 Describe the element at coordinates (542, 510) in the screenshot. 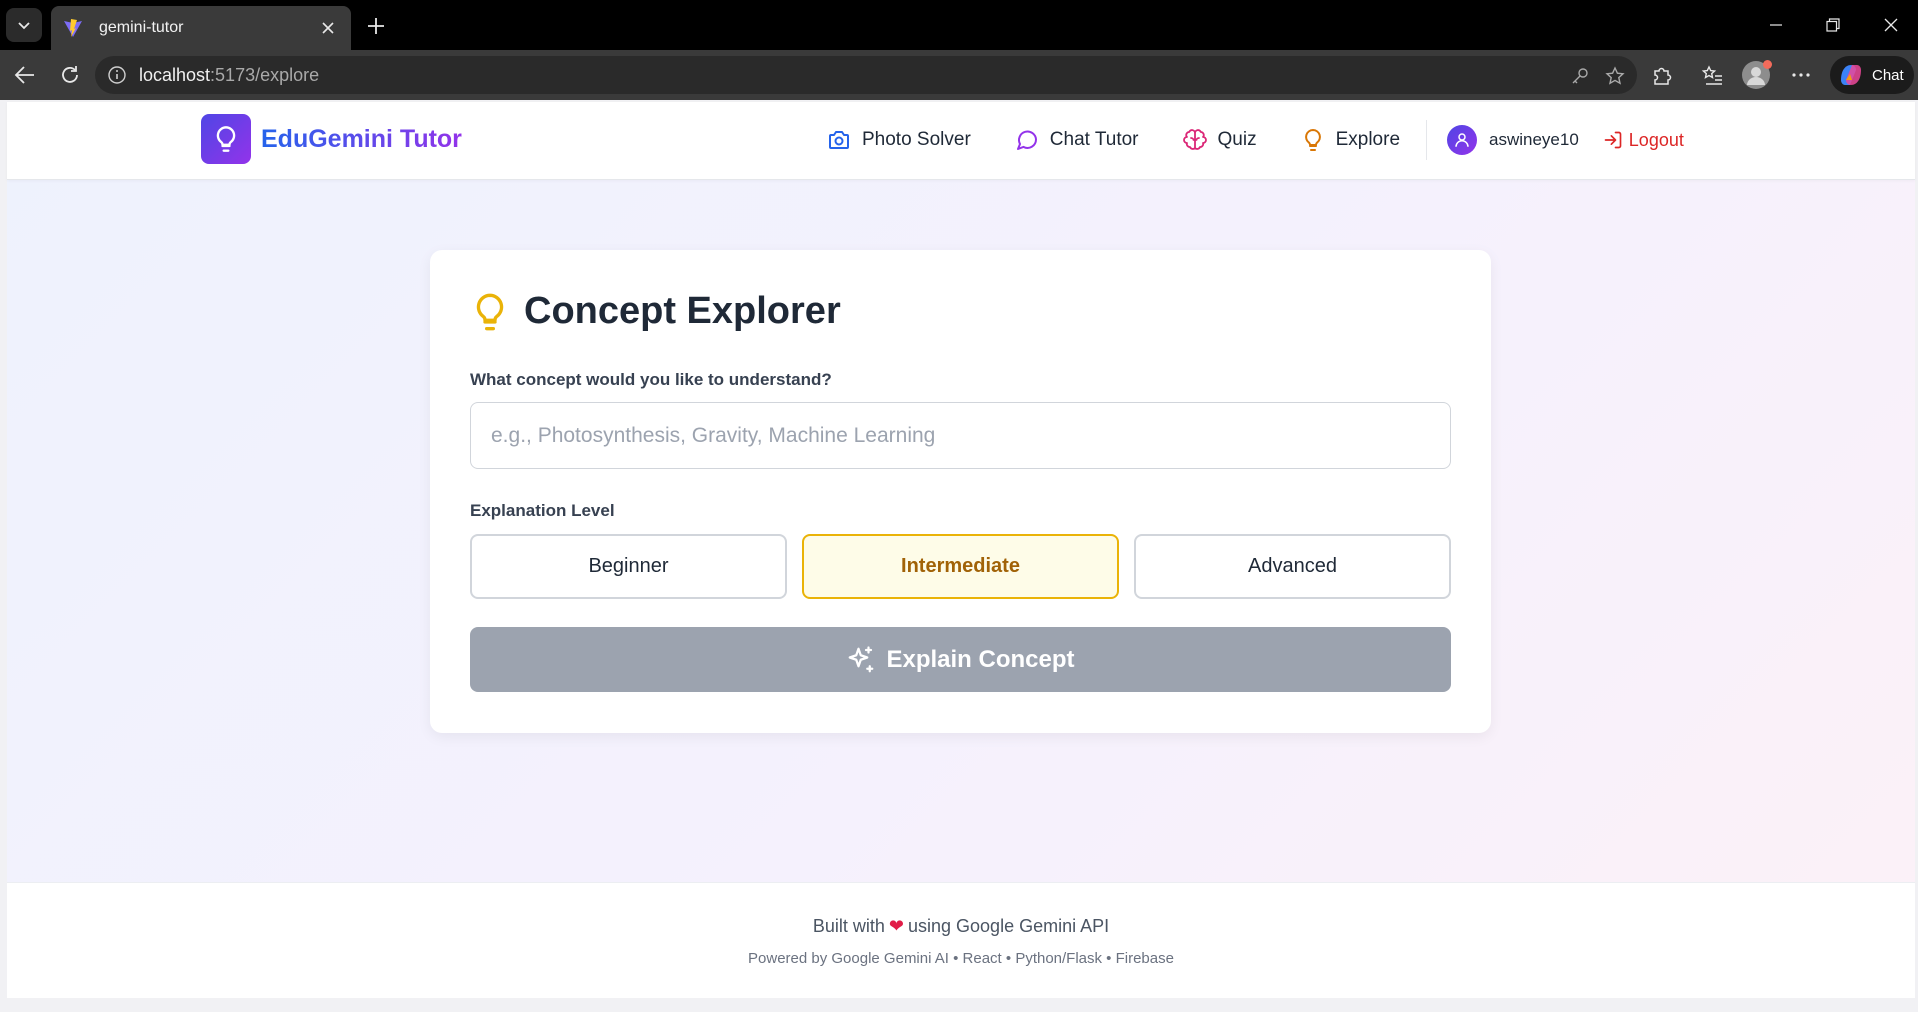

I see `level-label: Explanation Level` at that location.